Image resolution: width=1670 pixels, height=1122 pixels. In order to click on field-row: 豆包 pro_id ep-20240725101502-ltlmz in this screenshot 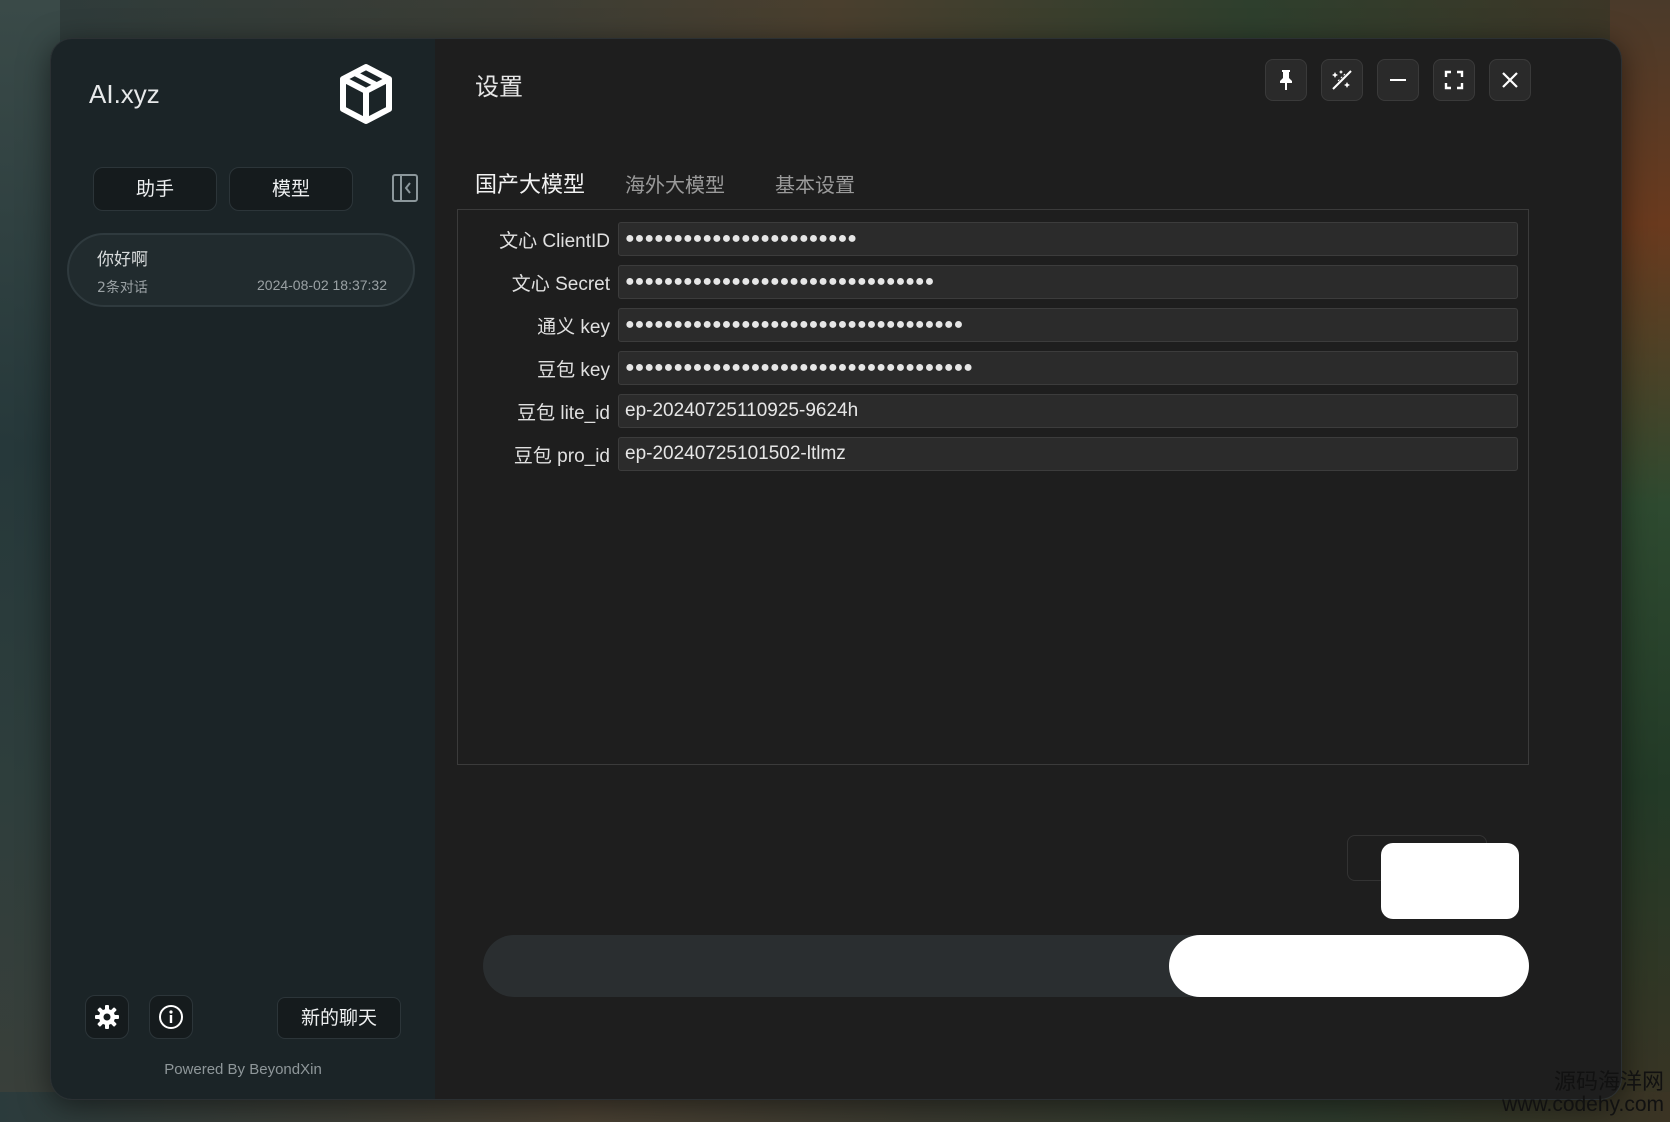, I will do `click(994, 455)`.